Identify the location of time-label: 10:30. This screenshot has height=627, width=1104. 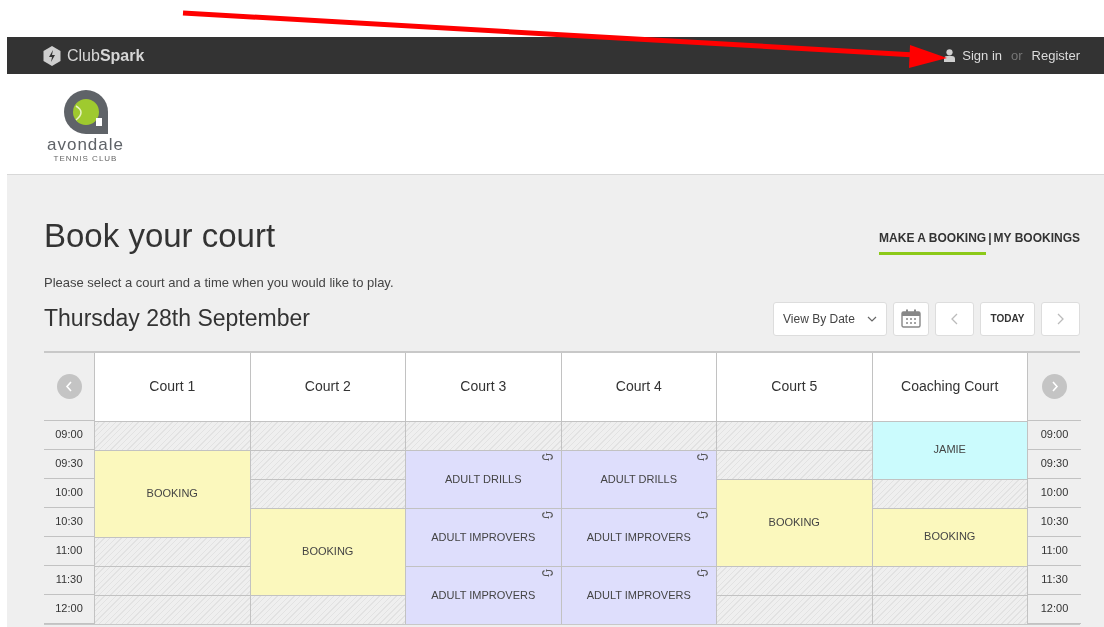
(1054, 522).